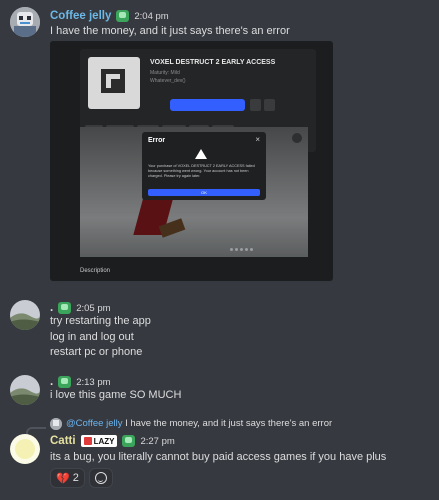  Describe the element at coordinates (87, 441) in the screenshot. I see `tag-icon` at that location.